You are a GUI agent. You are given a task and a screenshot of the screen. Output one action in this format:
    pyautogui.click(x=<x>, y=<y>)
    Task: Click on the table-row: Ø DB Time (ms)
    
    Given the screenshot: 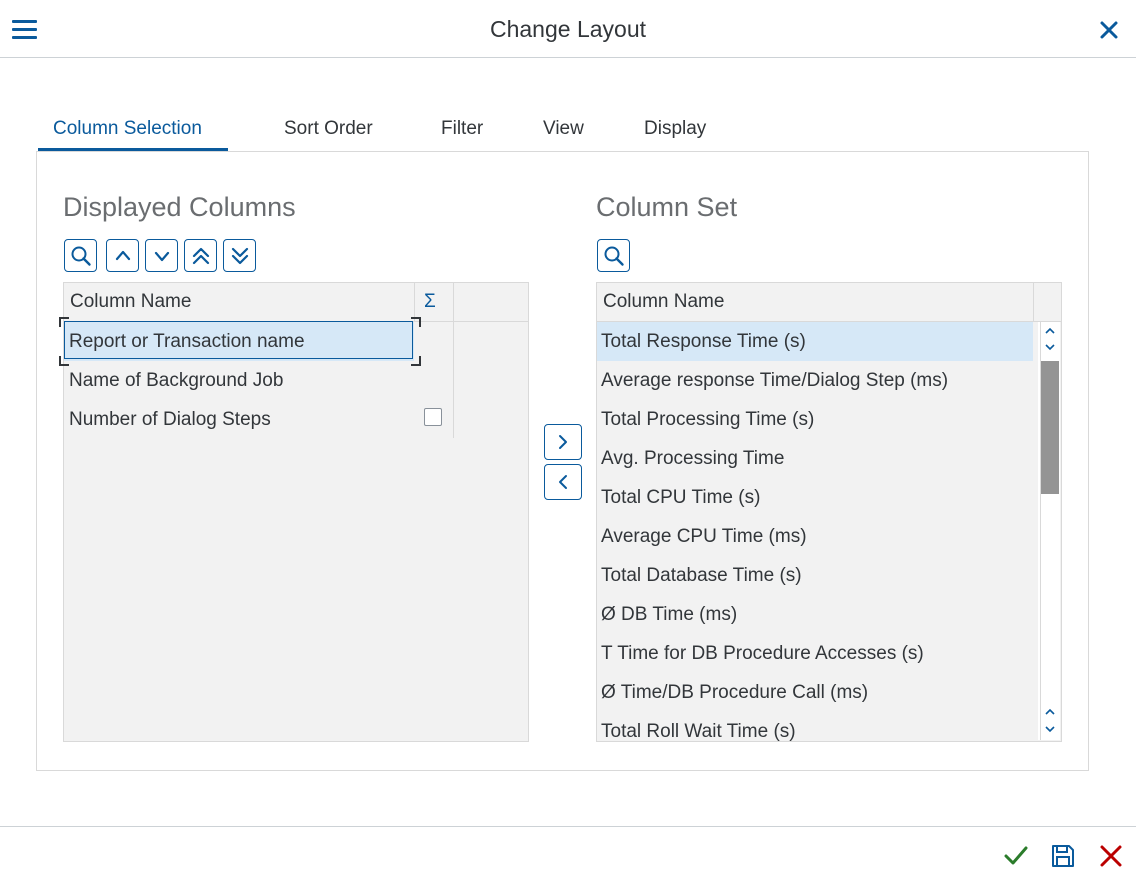 What is the action you would take?
    pyautogui.click(x=815, y=614)
    